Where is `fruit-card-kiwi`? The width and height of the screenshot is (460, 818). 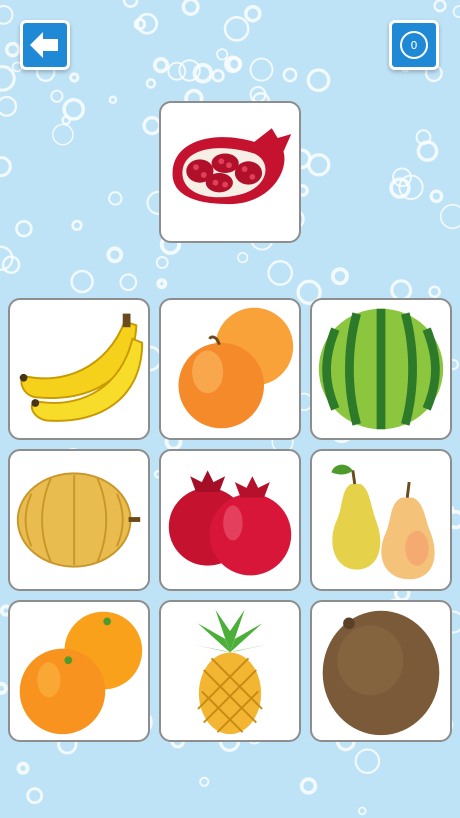
fruit-card-kiwi is located at coordinates (381, 671).